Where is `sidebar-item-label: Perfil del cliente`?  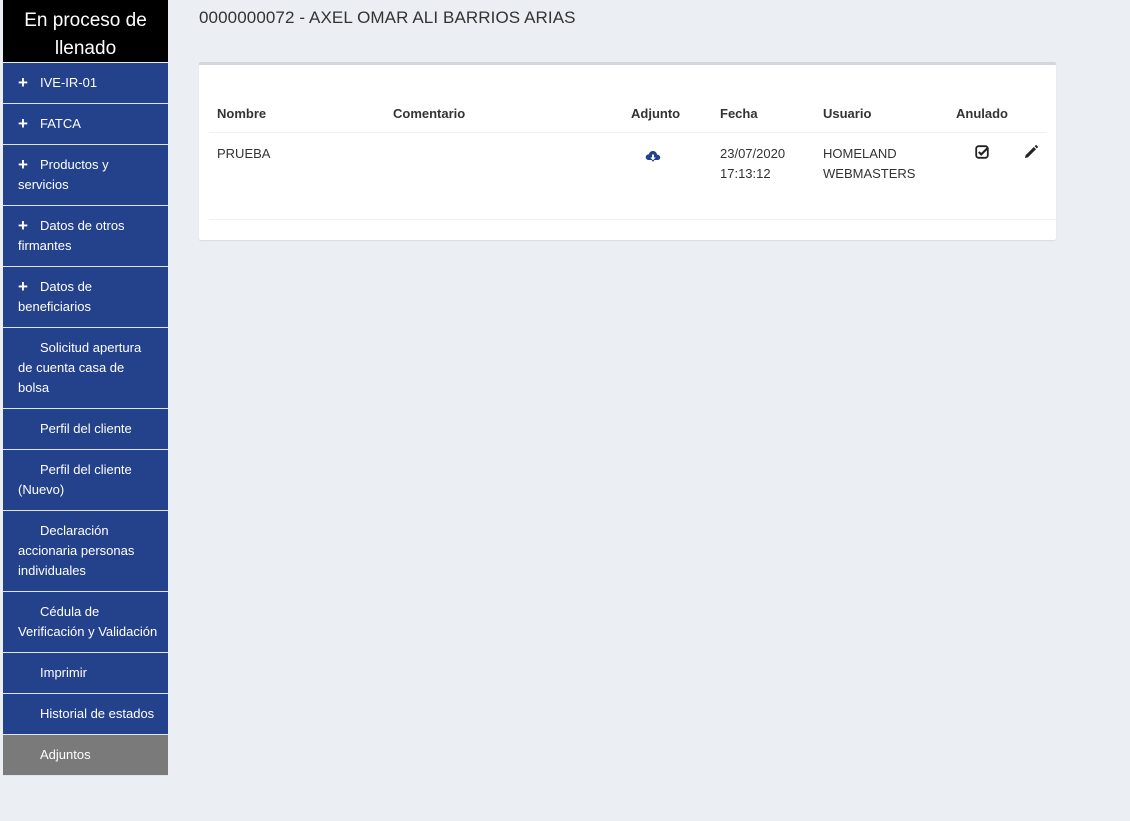 sidebar-item-label: Perfil del cliente is located at coordinates (86, 428).